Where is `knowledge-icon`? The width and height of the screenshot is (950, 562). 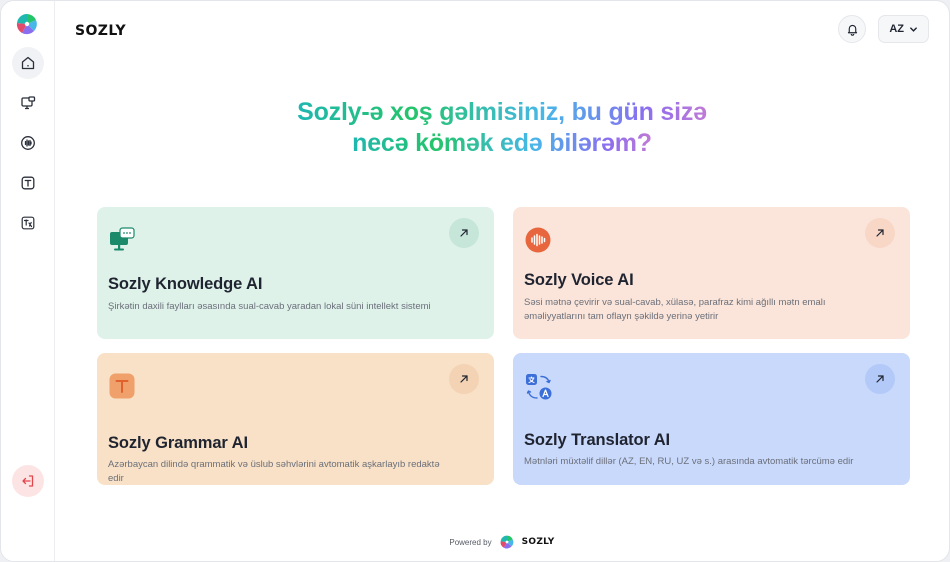
knowledge-icon is located at coordinates (28, 103).